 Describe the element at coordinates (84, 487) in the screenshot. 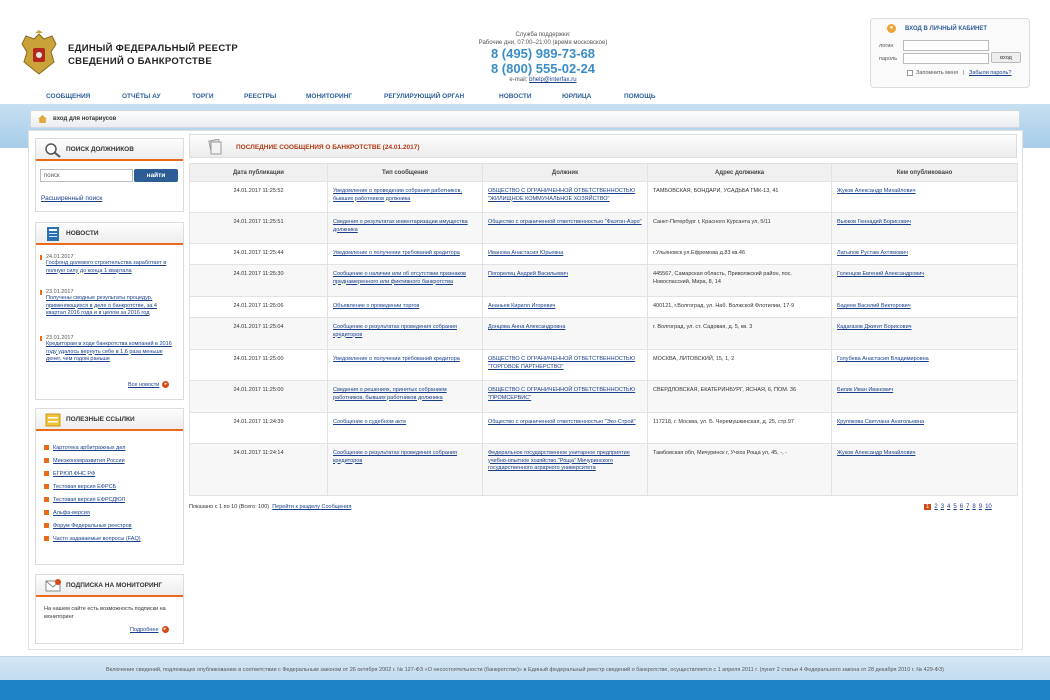

I see `useful-link: Тестовая версия ЕФРСБ` at that location.